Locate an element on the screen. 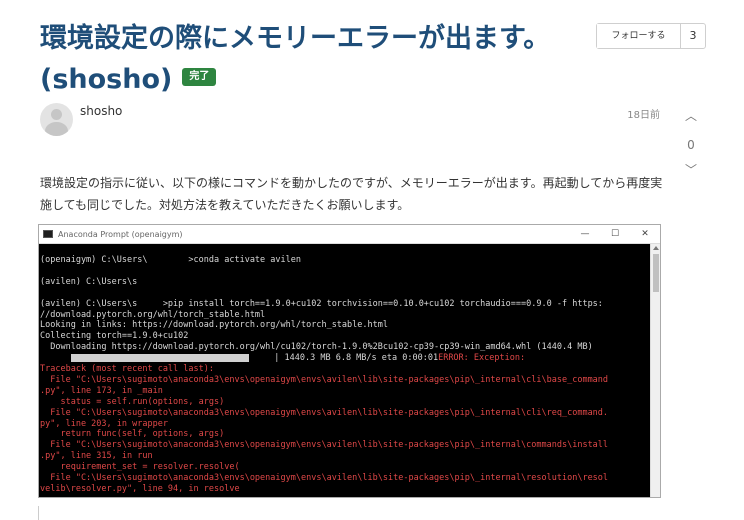 This screenshot has height=520, width=744. upvote-chevron-up-icon: ︿ is located at coordinates (691, 116).